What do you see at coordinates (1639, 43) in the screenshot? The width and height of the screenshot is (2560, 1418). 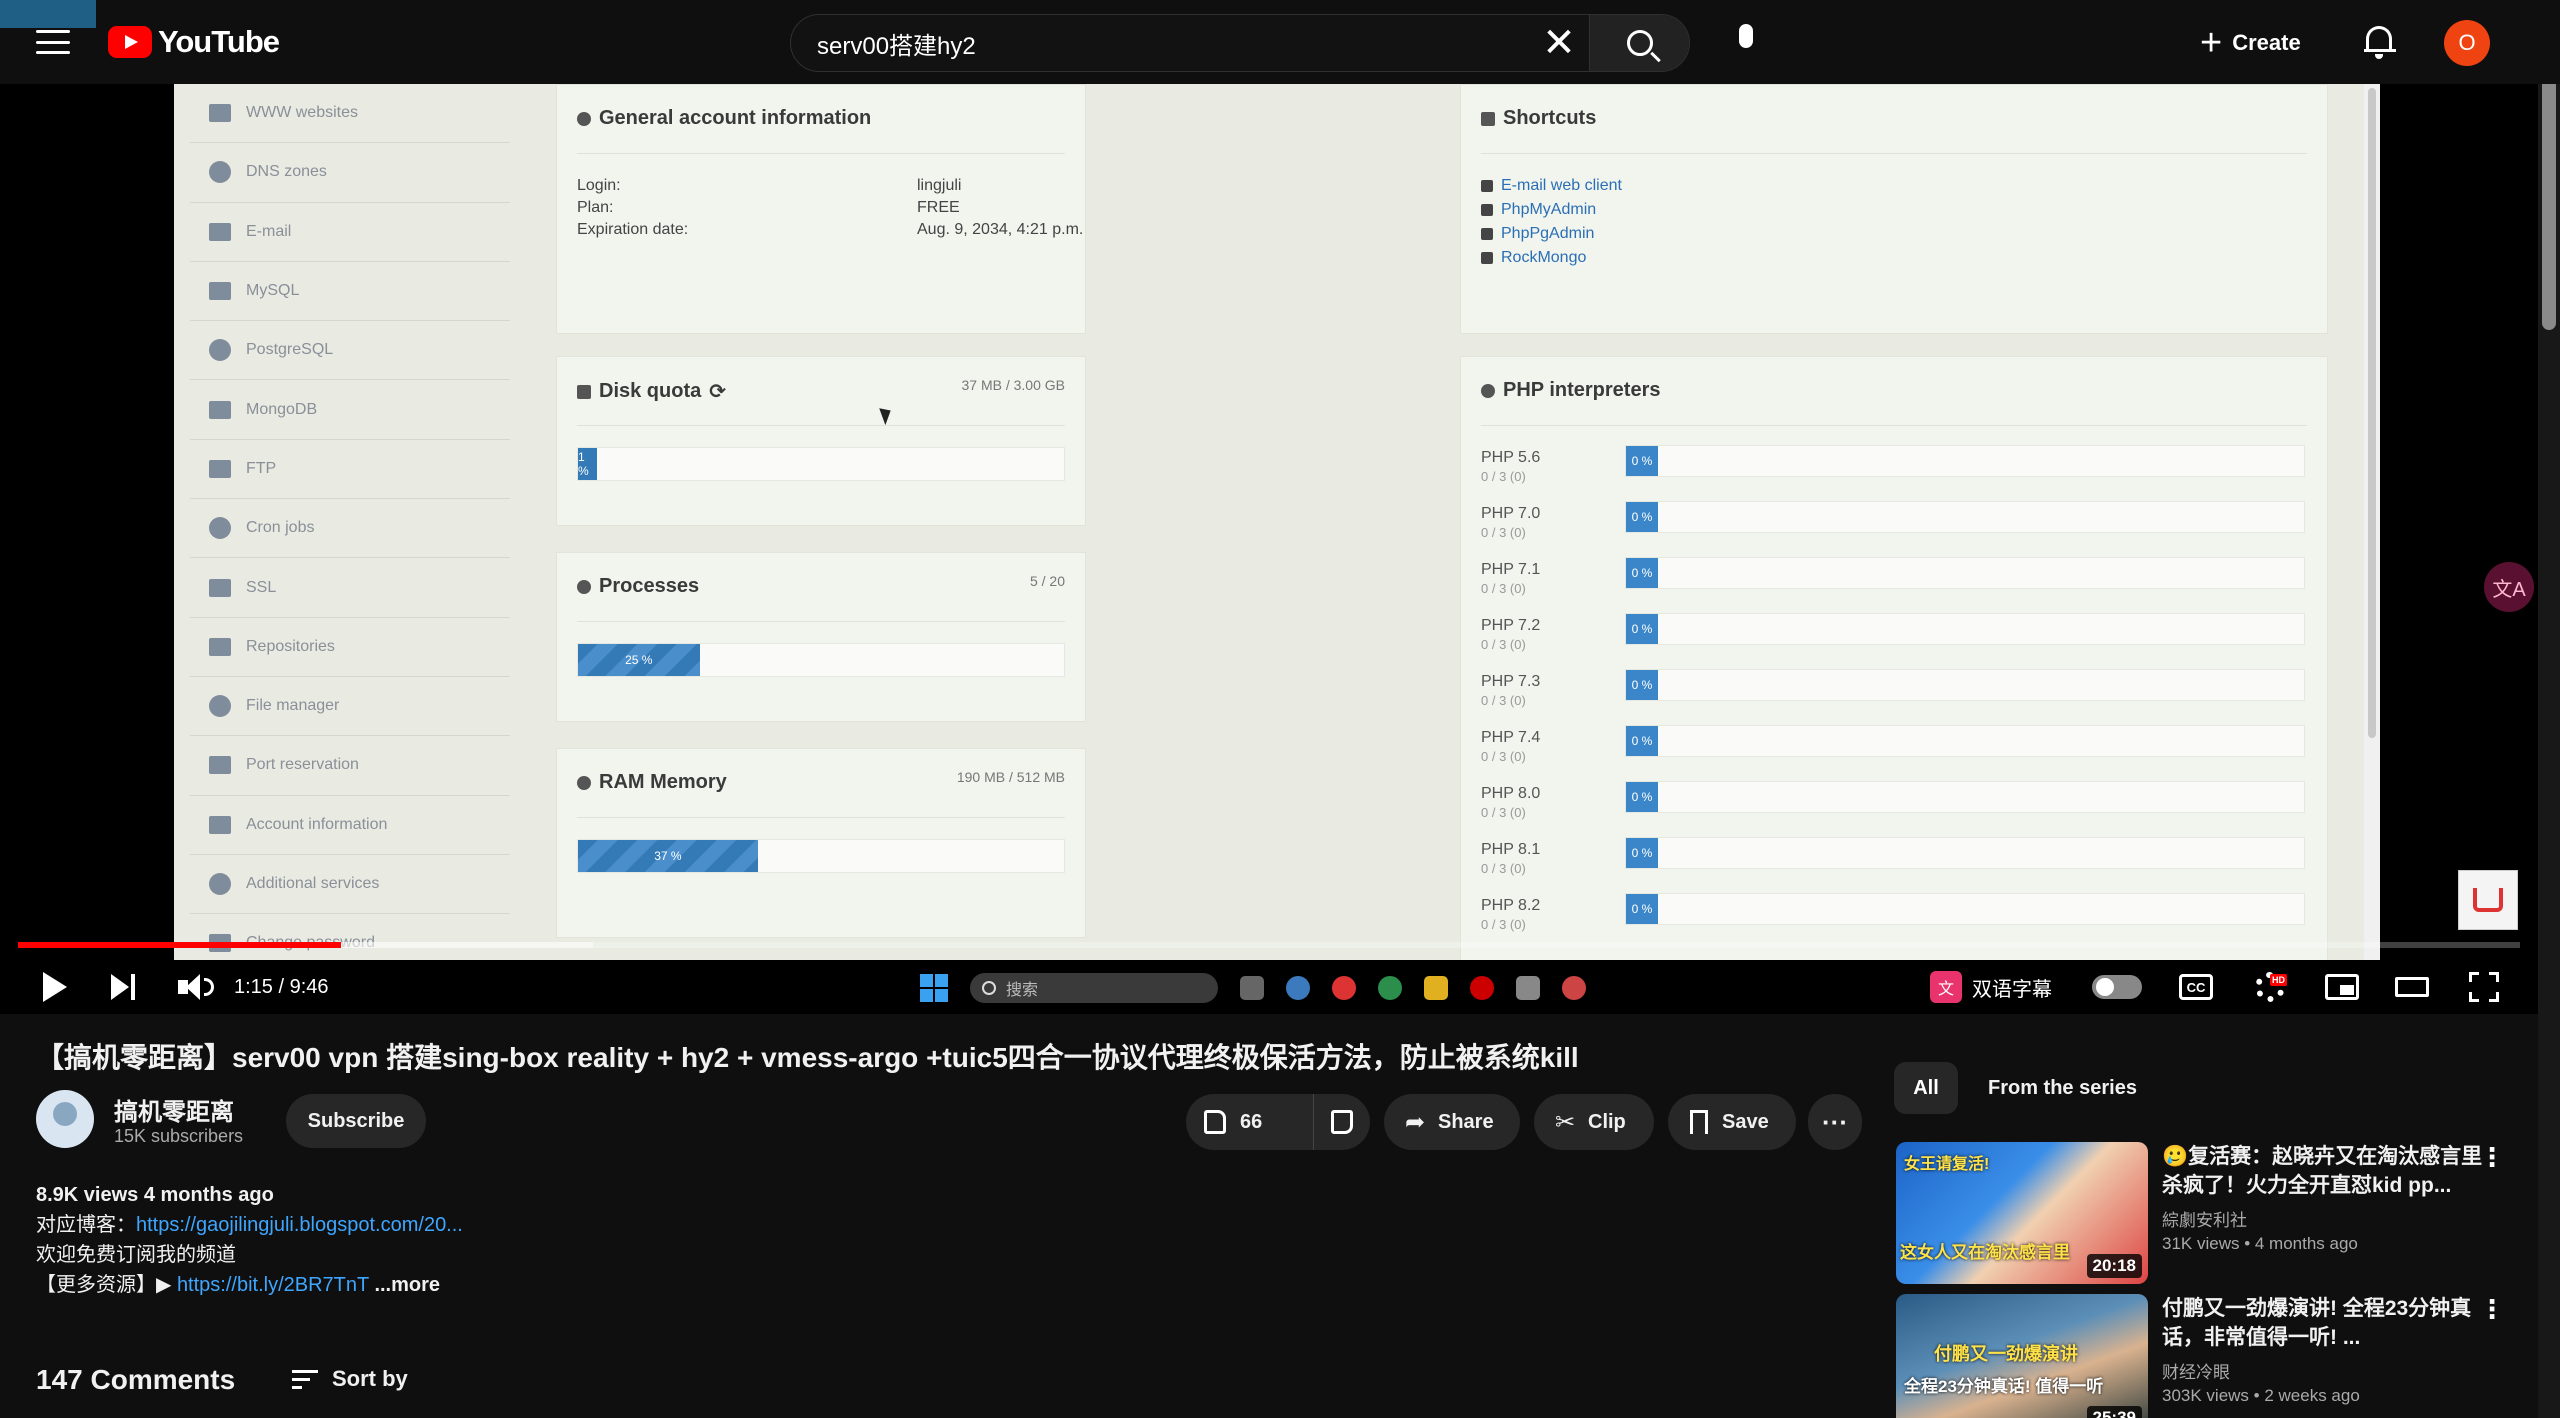 I see `search-button` at bounding box center [1639, 43].